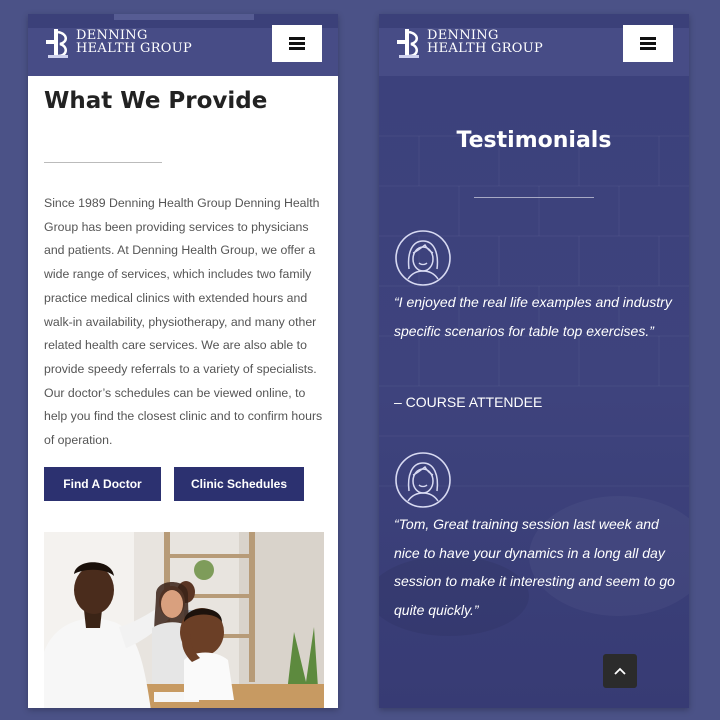  Describe the element at coordinates (534, 140) in the screenshot. I see `testimonials-title: Testimonials` at that location.